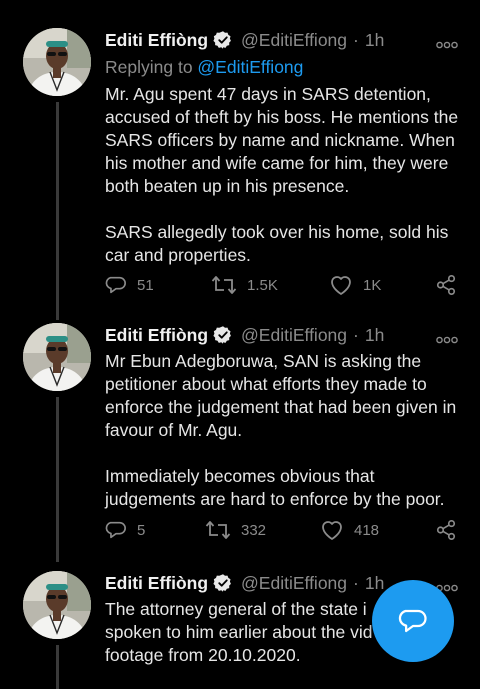 This screenshot has width=480, height=689. I want to click on retweet-button: 332, so click(235, 530).